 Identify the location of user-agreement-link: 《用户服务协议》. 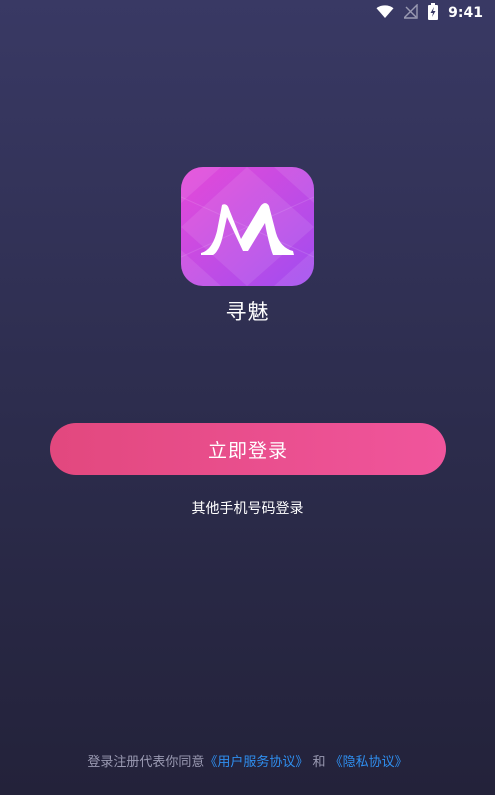
(256, 762).